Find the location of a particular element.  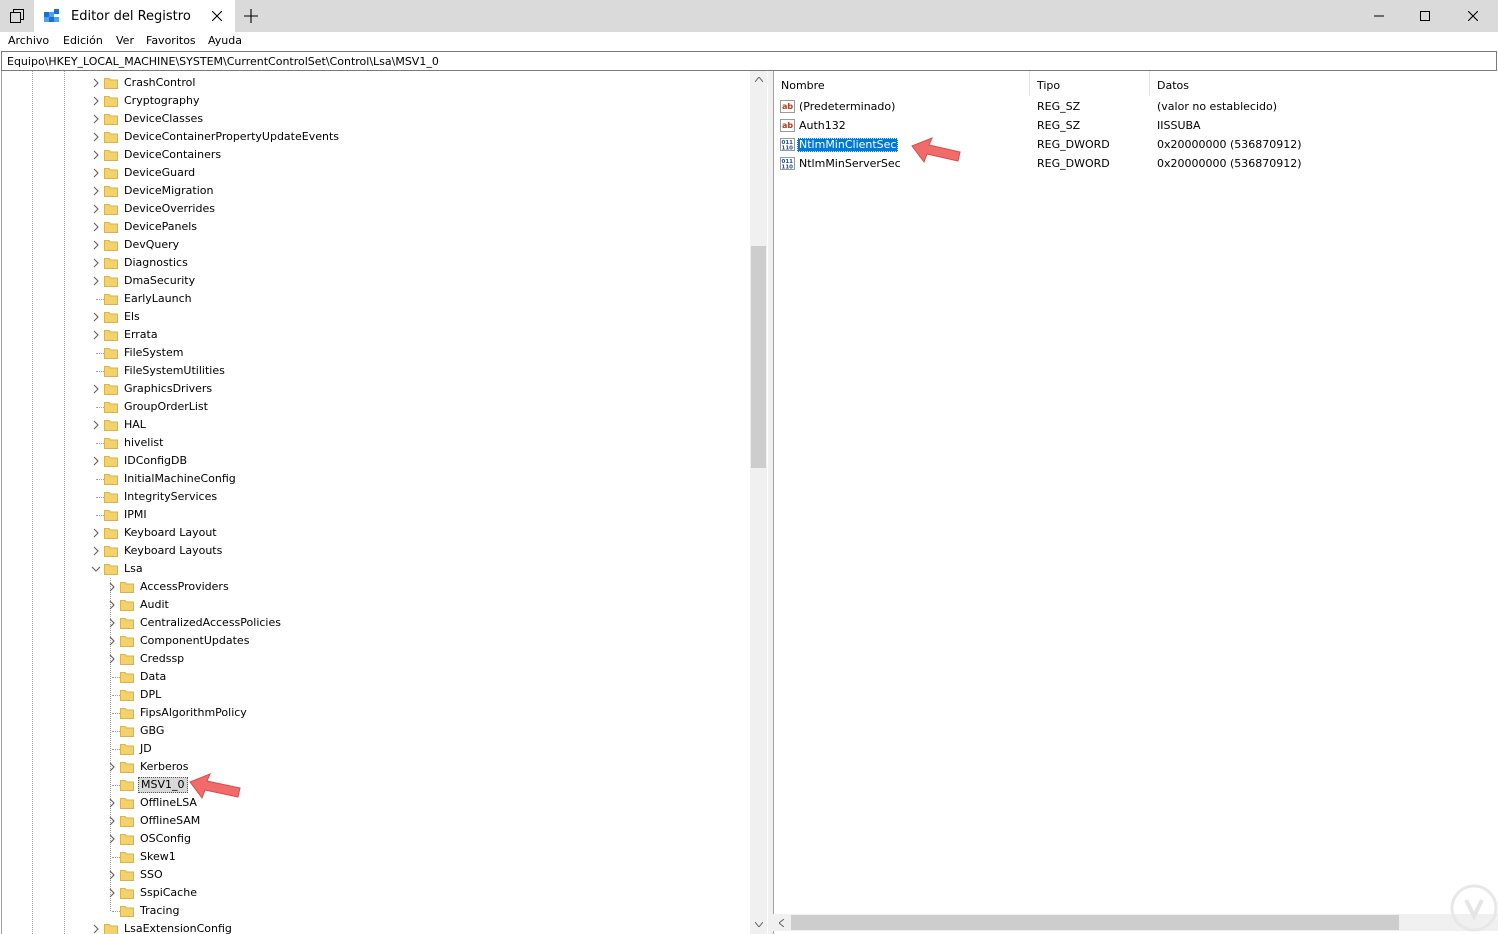

tree-node-idconfigdb: IDConfigDB is located at coordinates (390, 461).